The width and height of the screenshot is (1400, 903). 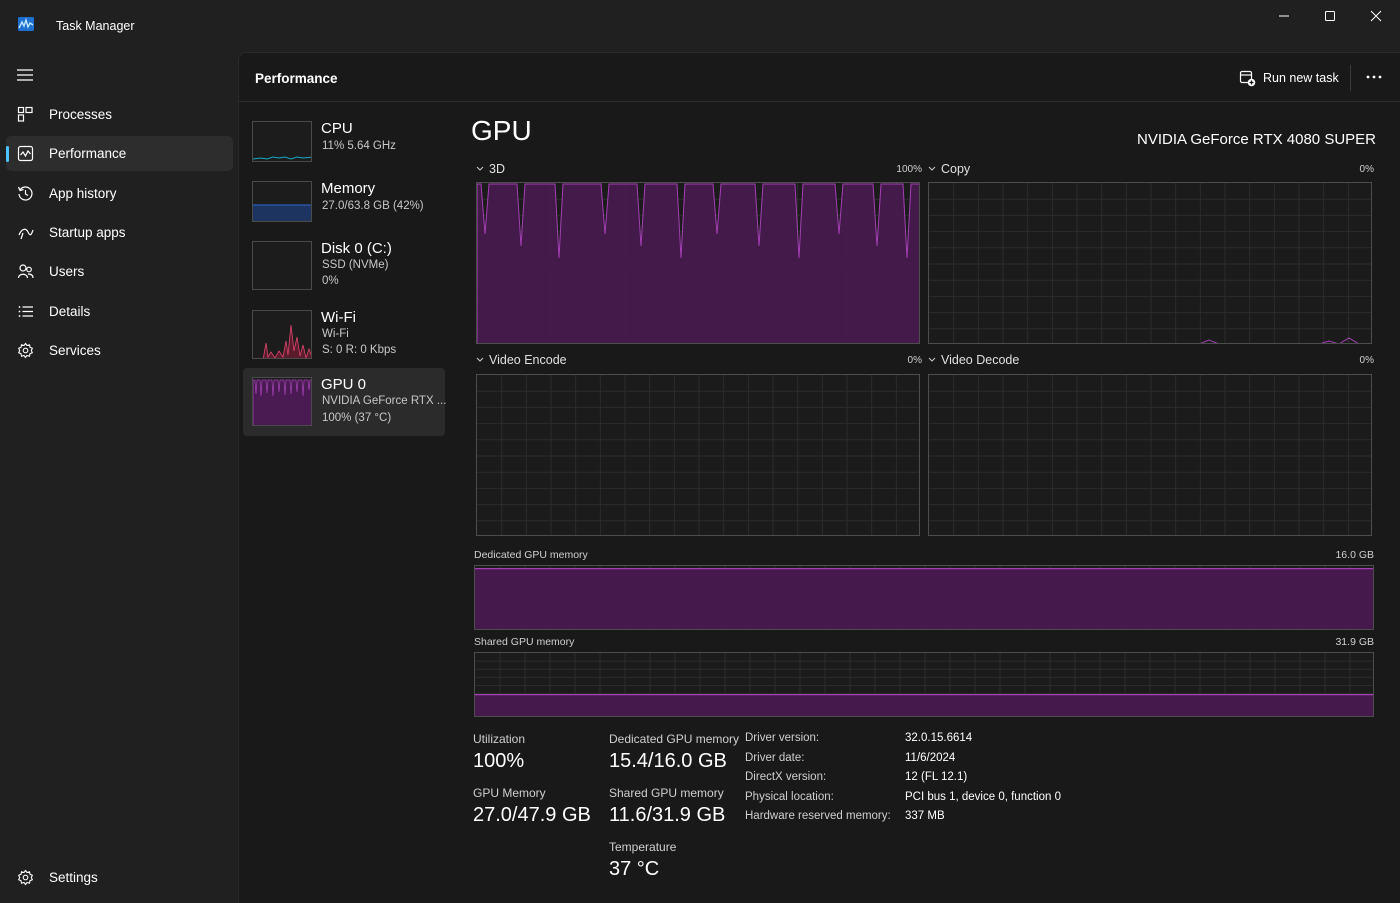 What do you see at coordinates (119, 311) in the screenshot?
I see `sidebar-item-details: Details` at bounding box center [119, 311].